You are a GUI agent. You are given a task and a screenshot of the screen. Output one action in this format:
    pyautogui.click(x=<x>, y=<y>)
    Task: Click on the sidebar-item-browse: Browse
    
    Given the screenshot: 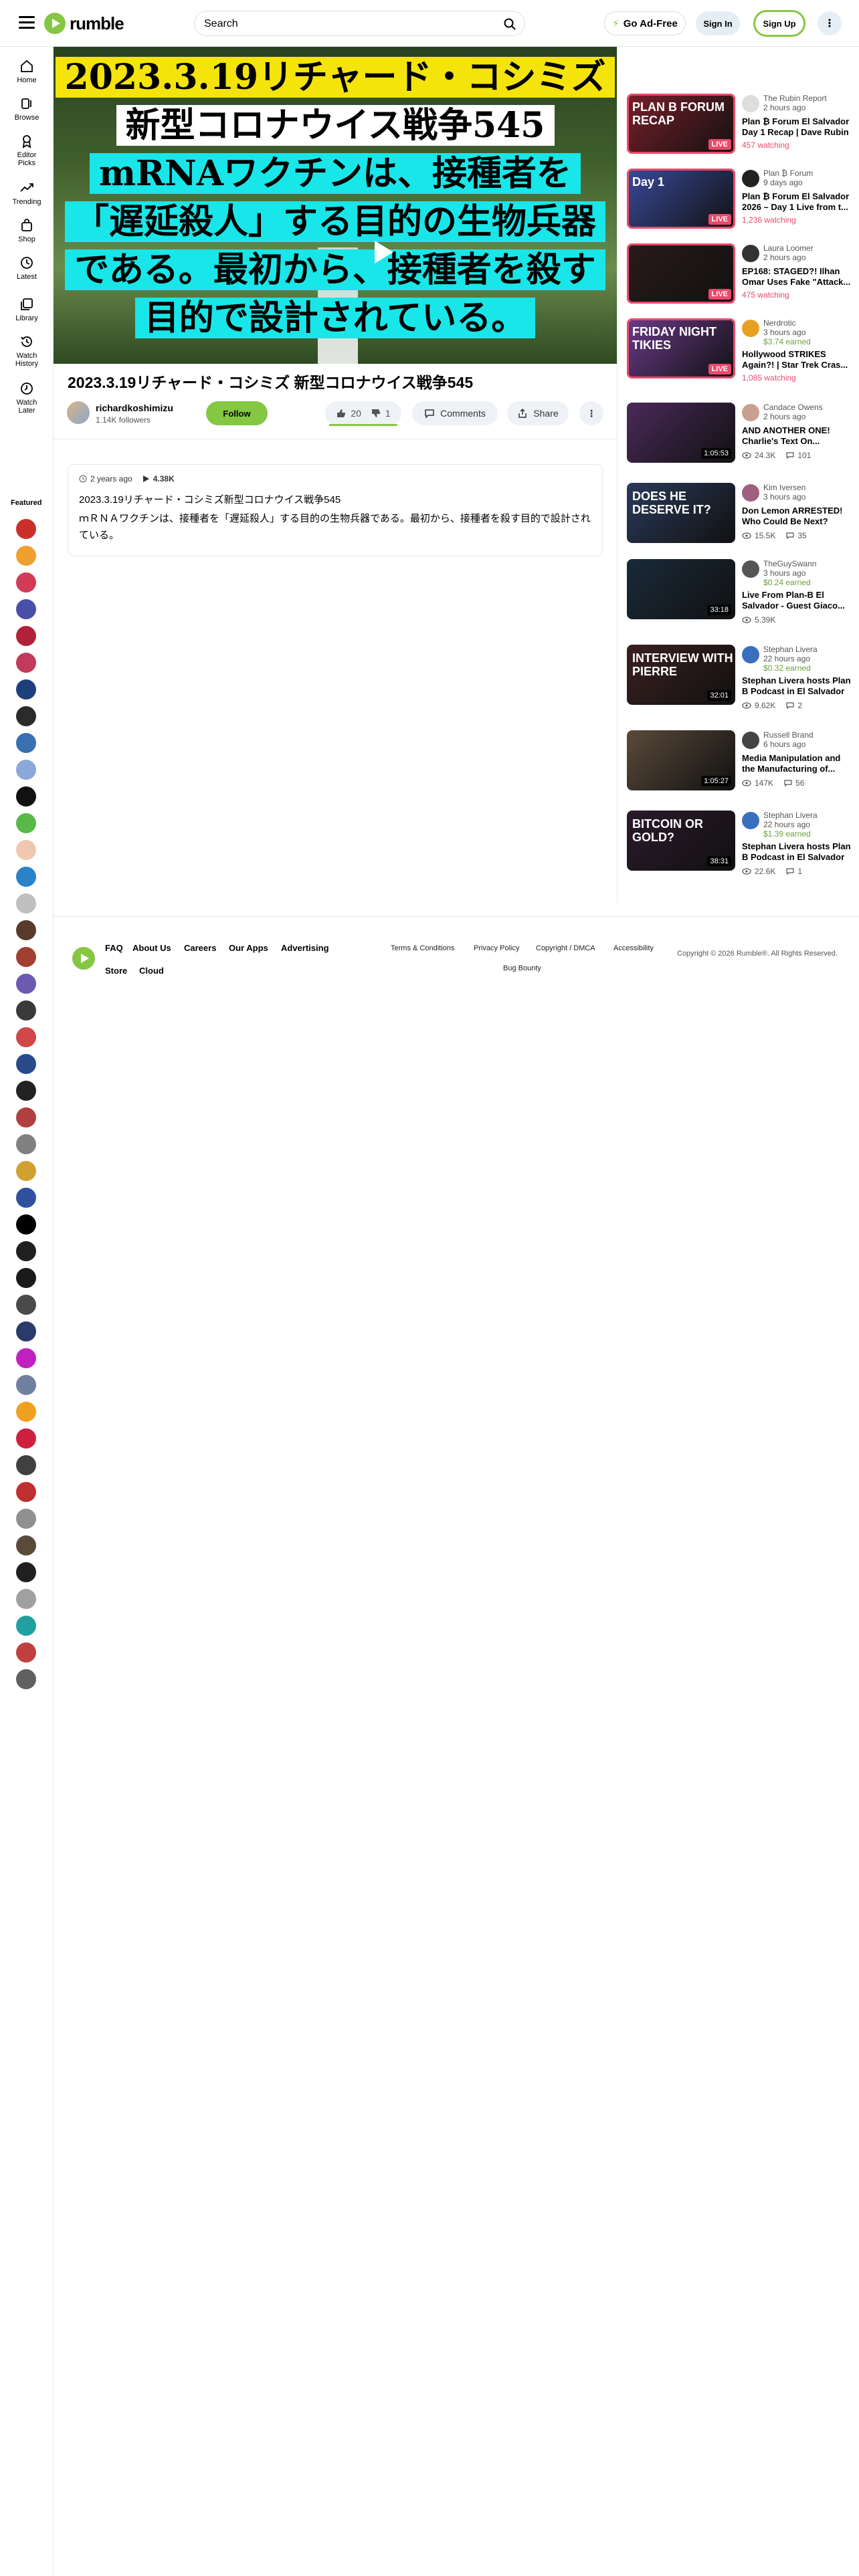 What is the action you would take?
    pyautogui.click(x=27, y=109)
    